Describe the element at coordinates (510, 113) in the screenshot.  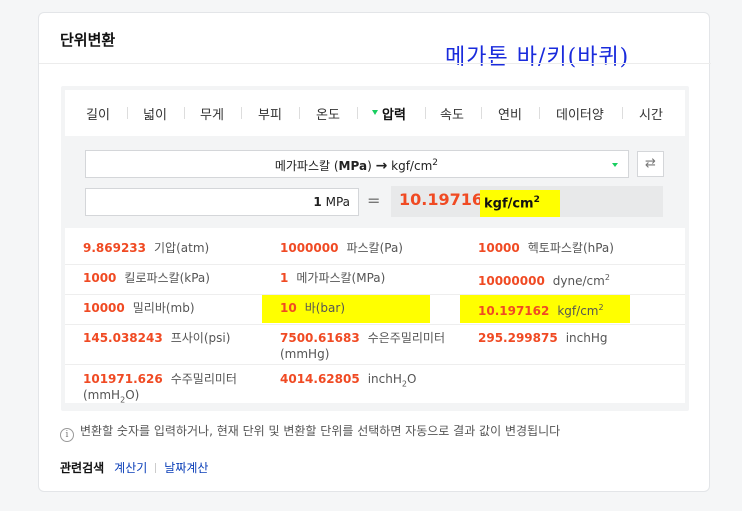
I see `tab-fuel-efficiency: 연비` at that location.